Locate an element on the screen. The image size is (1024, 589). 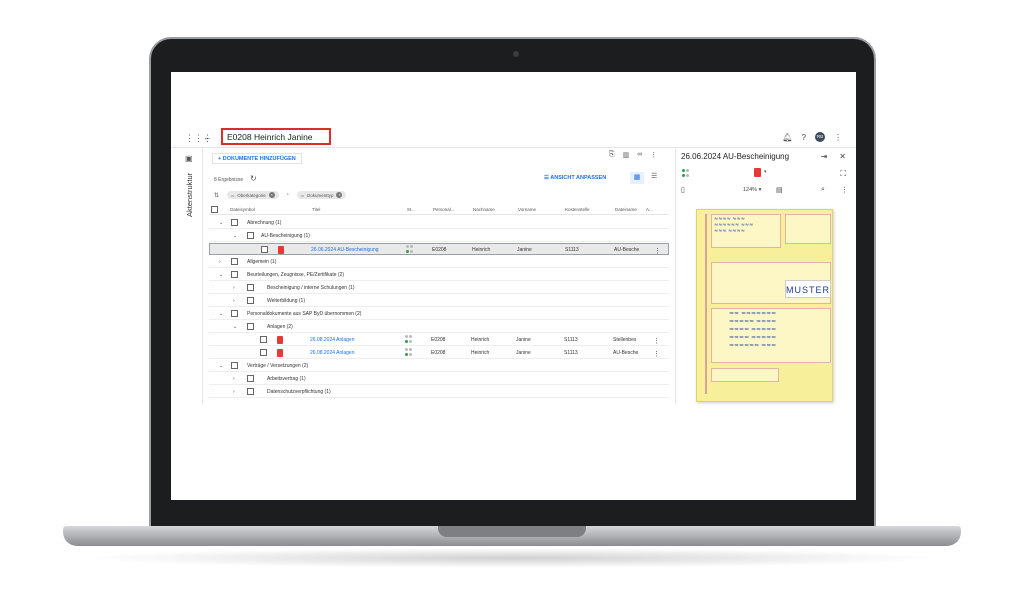
preview-title: 26.06.2024 AU-Bescheinigung is located at coordinates (735, 156).